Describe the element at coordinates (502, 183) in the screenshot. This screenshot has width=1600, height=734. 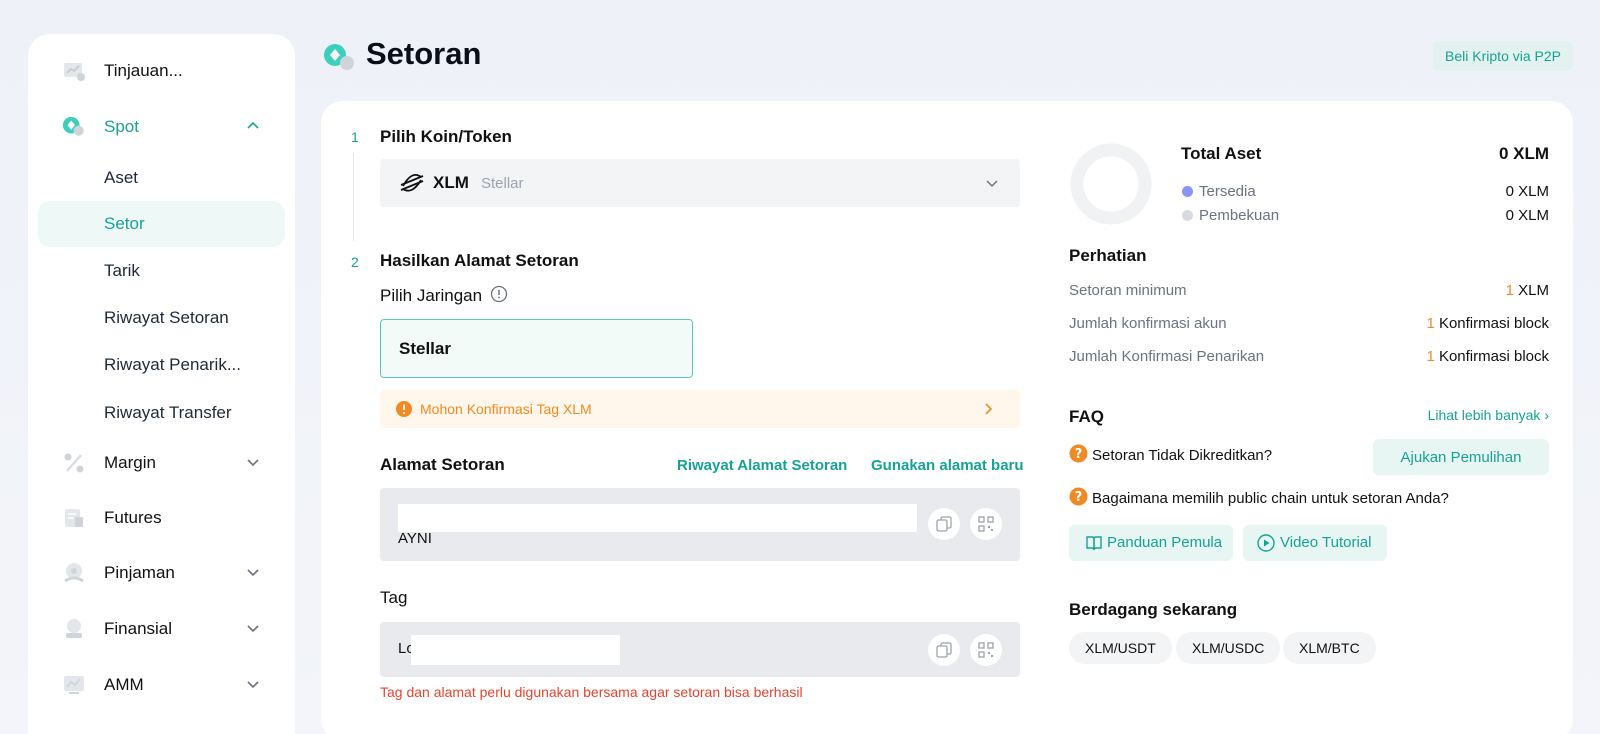
I see `coin-name: Stellar` at that location.